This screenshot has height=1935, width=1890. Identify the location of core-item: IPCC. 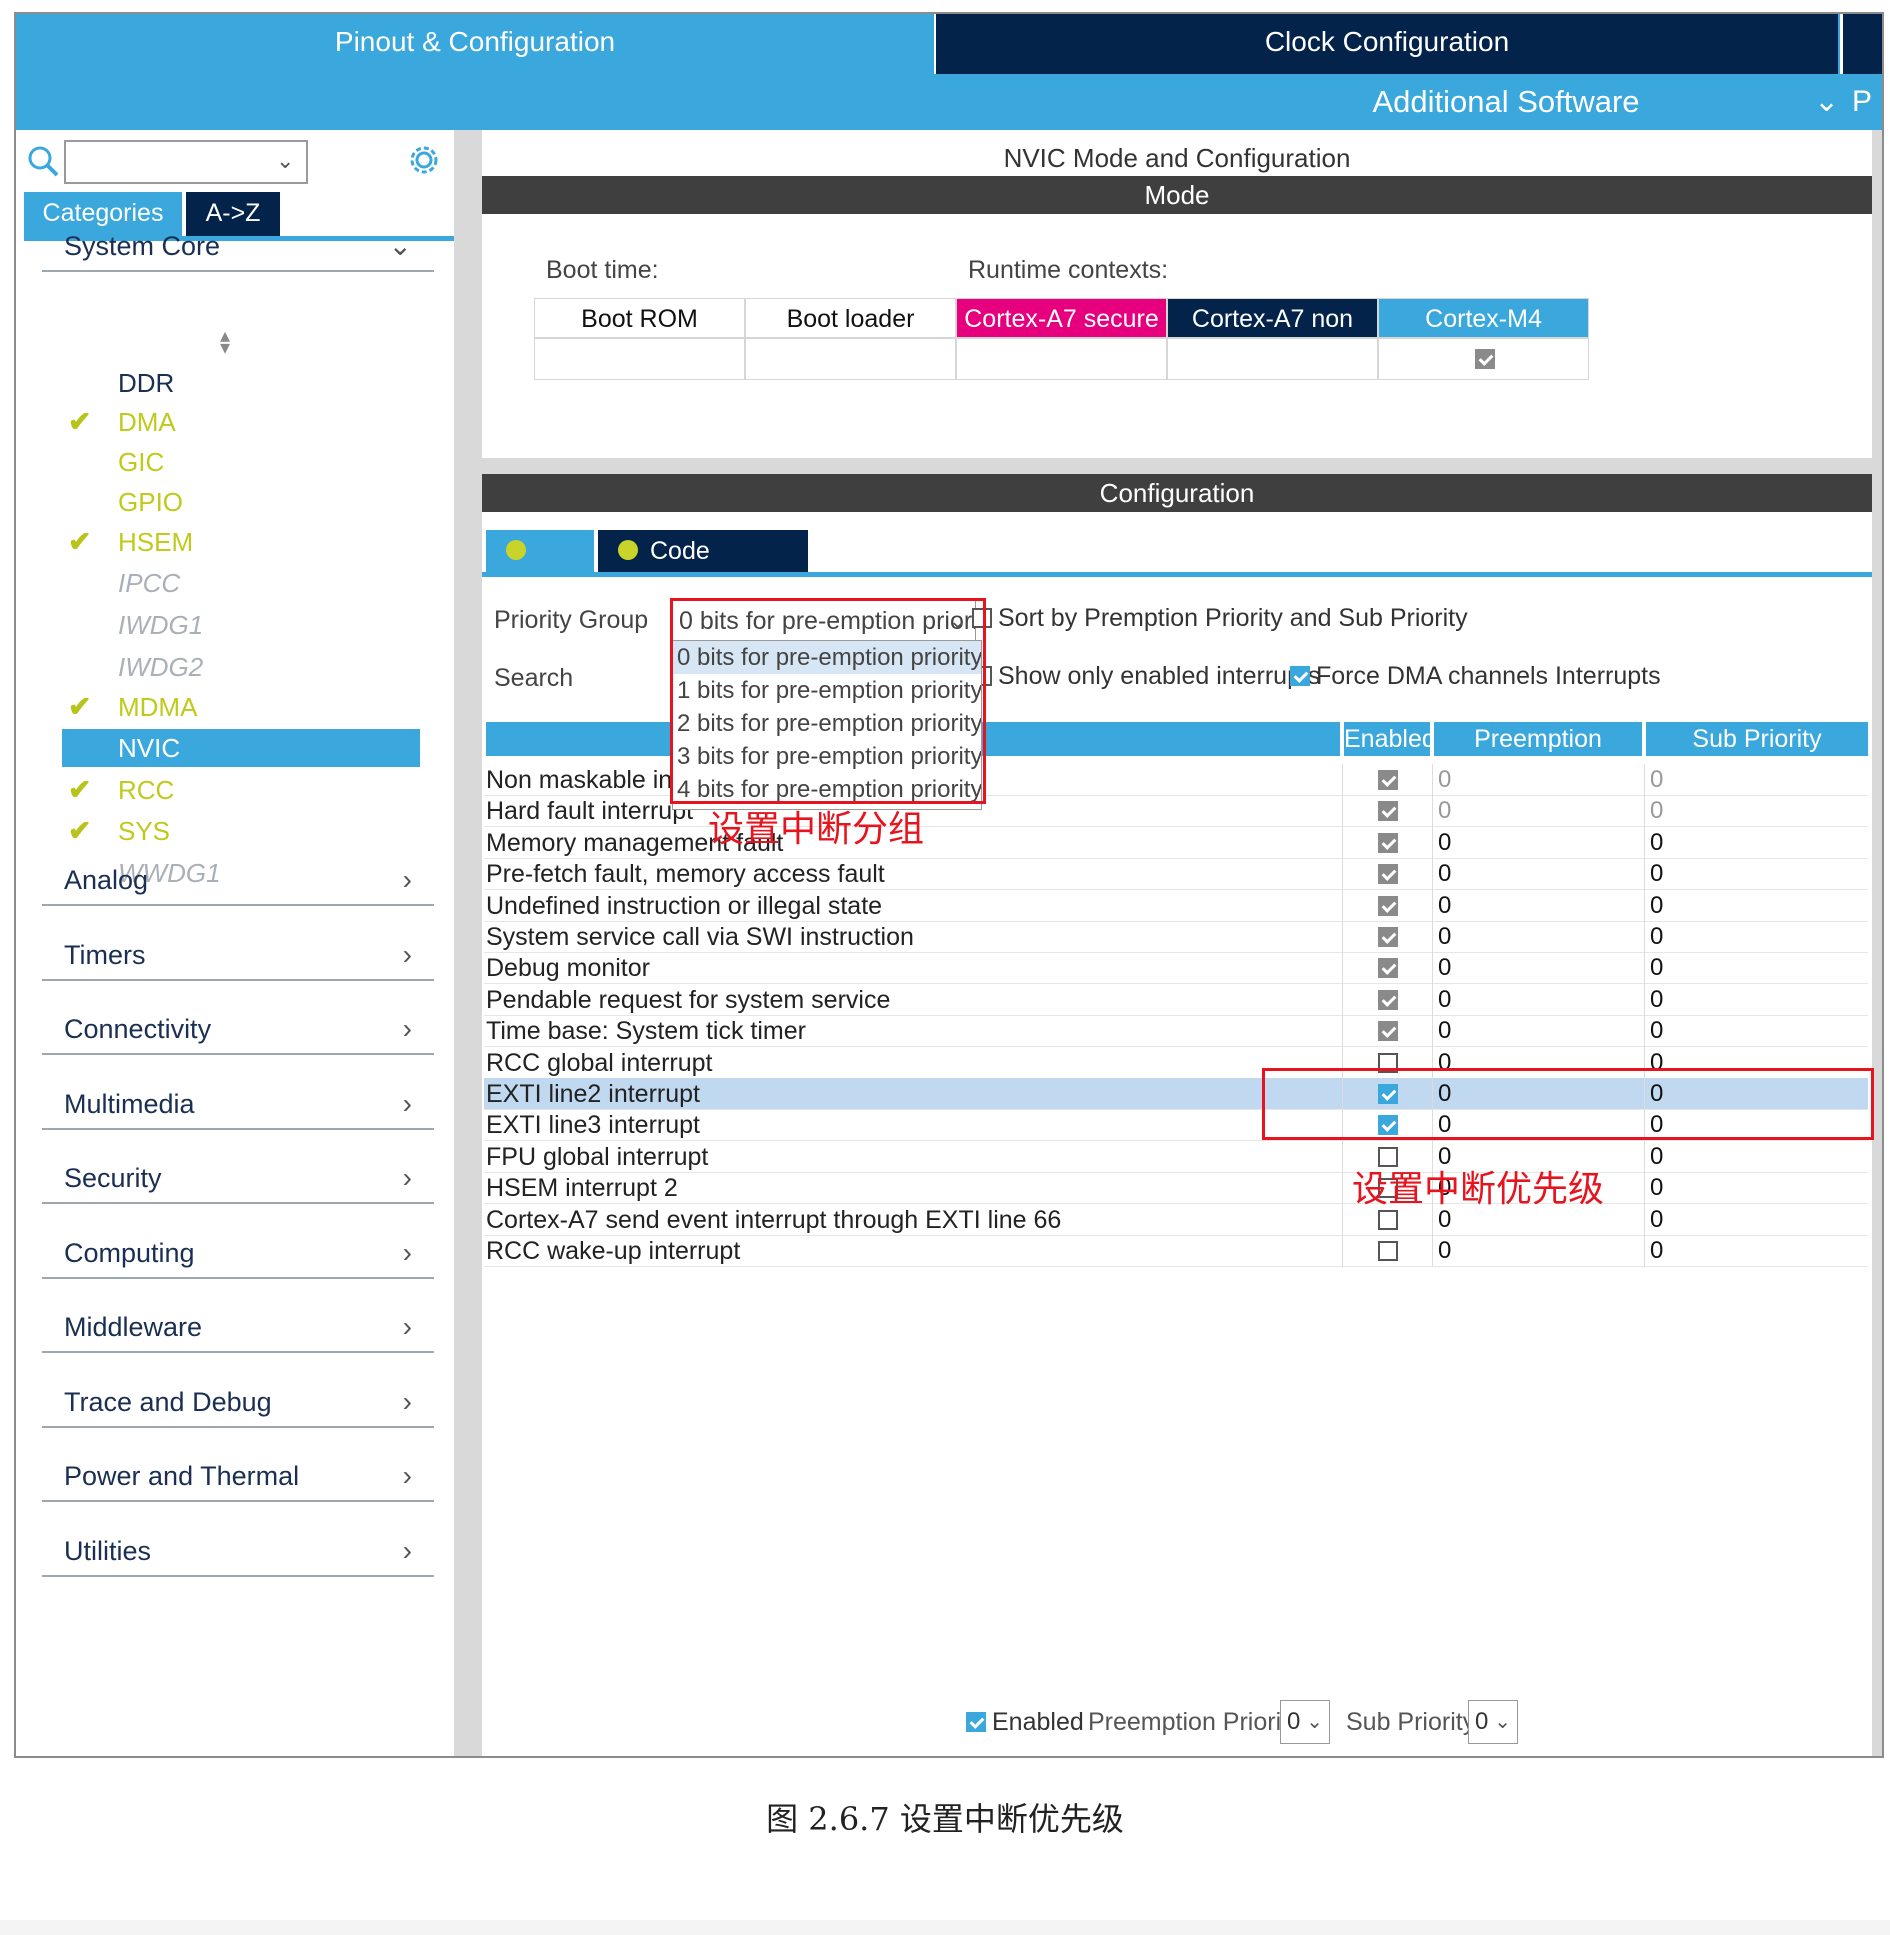
(241, 583).